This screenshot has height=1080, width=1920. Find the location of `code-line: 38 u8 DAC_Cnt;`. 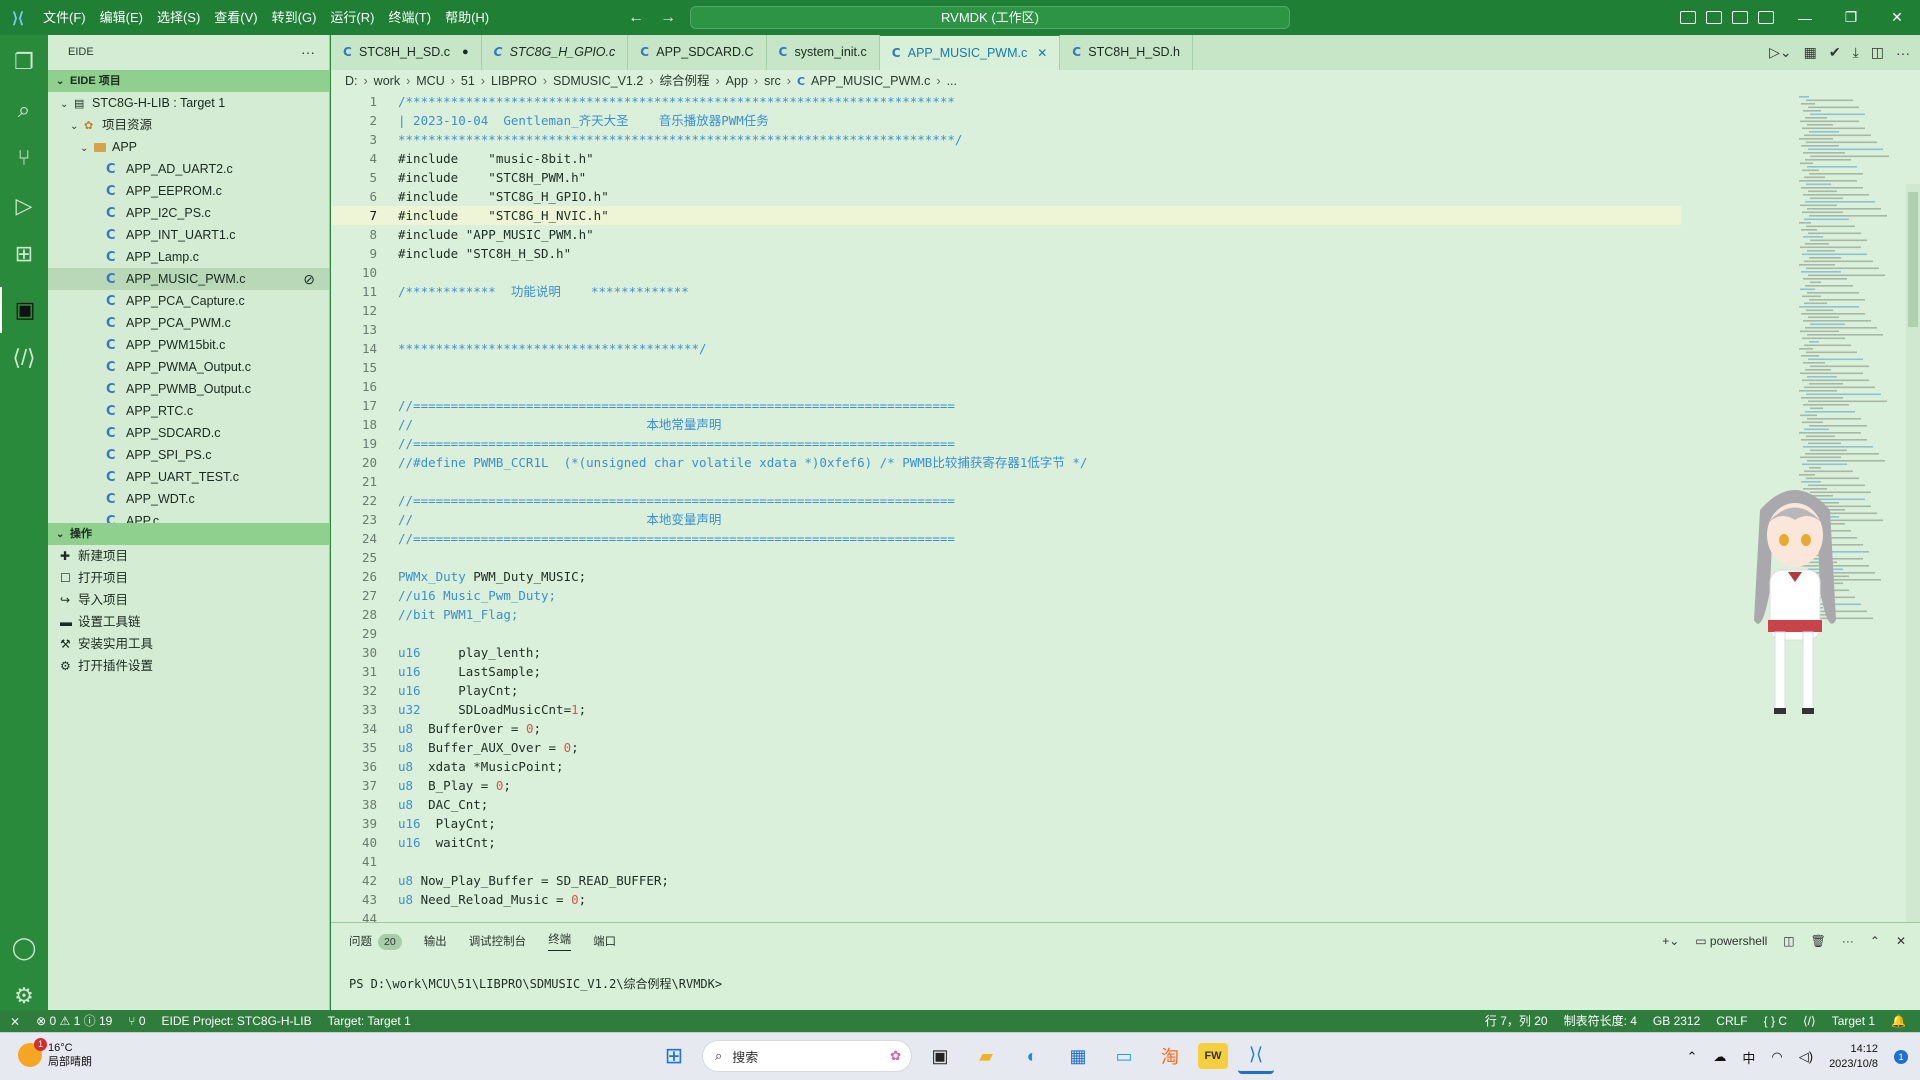

code-line: 38 u8 DAC_Cnt; is located at coordinates (1006, 804).